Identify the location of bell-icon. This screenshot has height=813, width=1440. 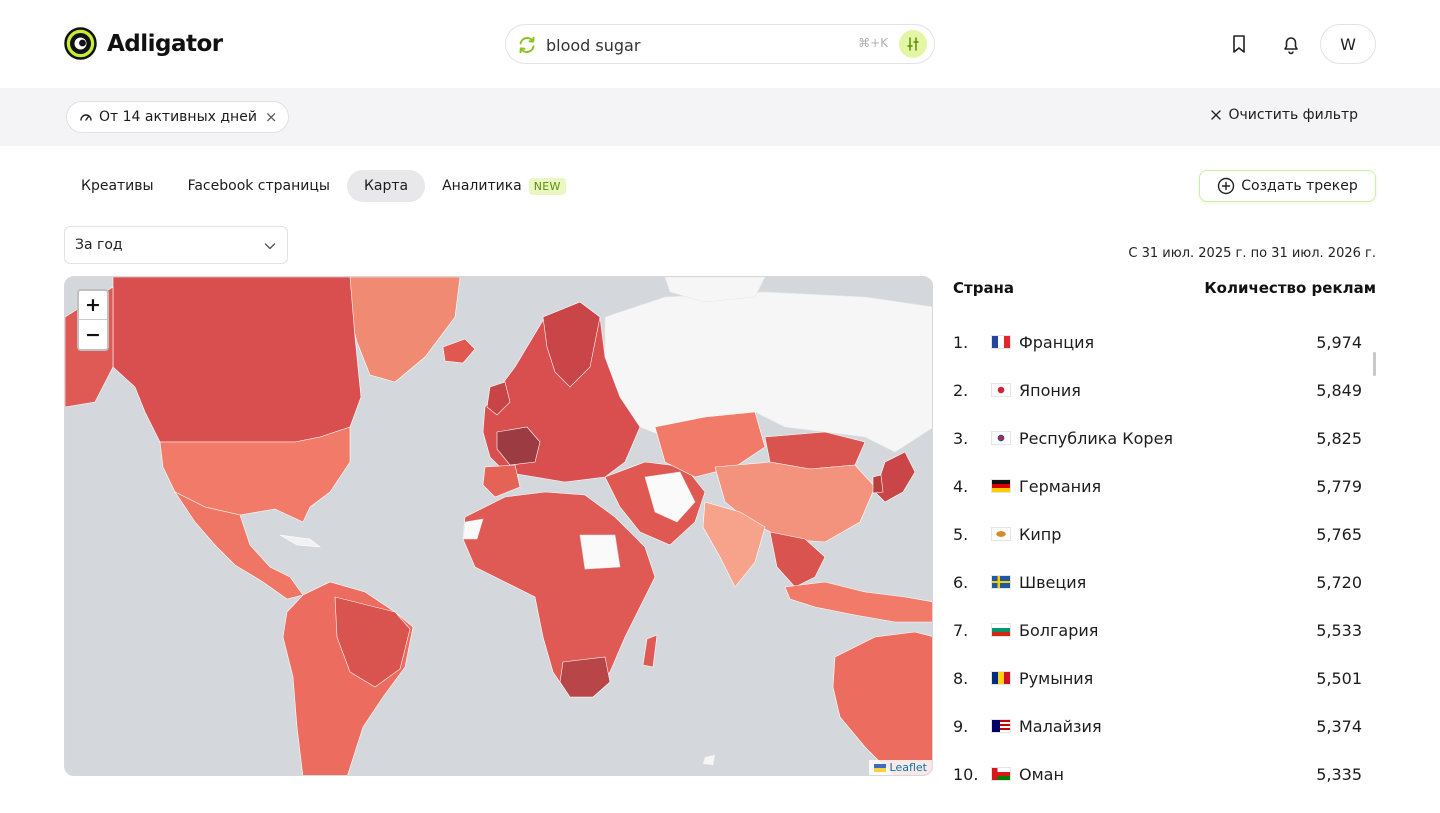
(1291, 44).